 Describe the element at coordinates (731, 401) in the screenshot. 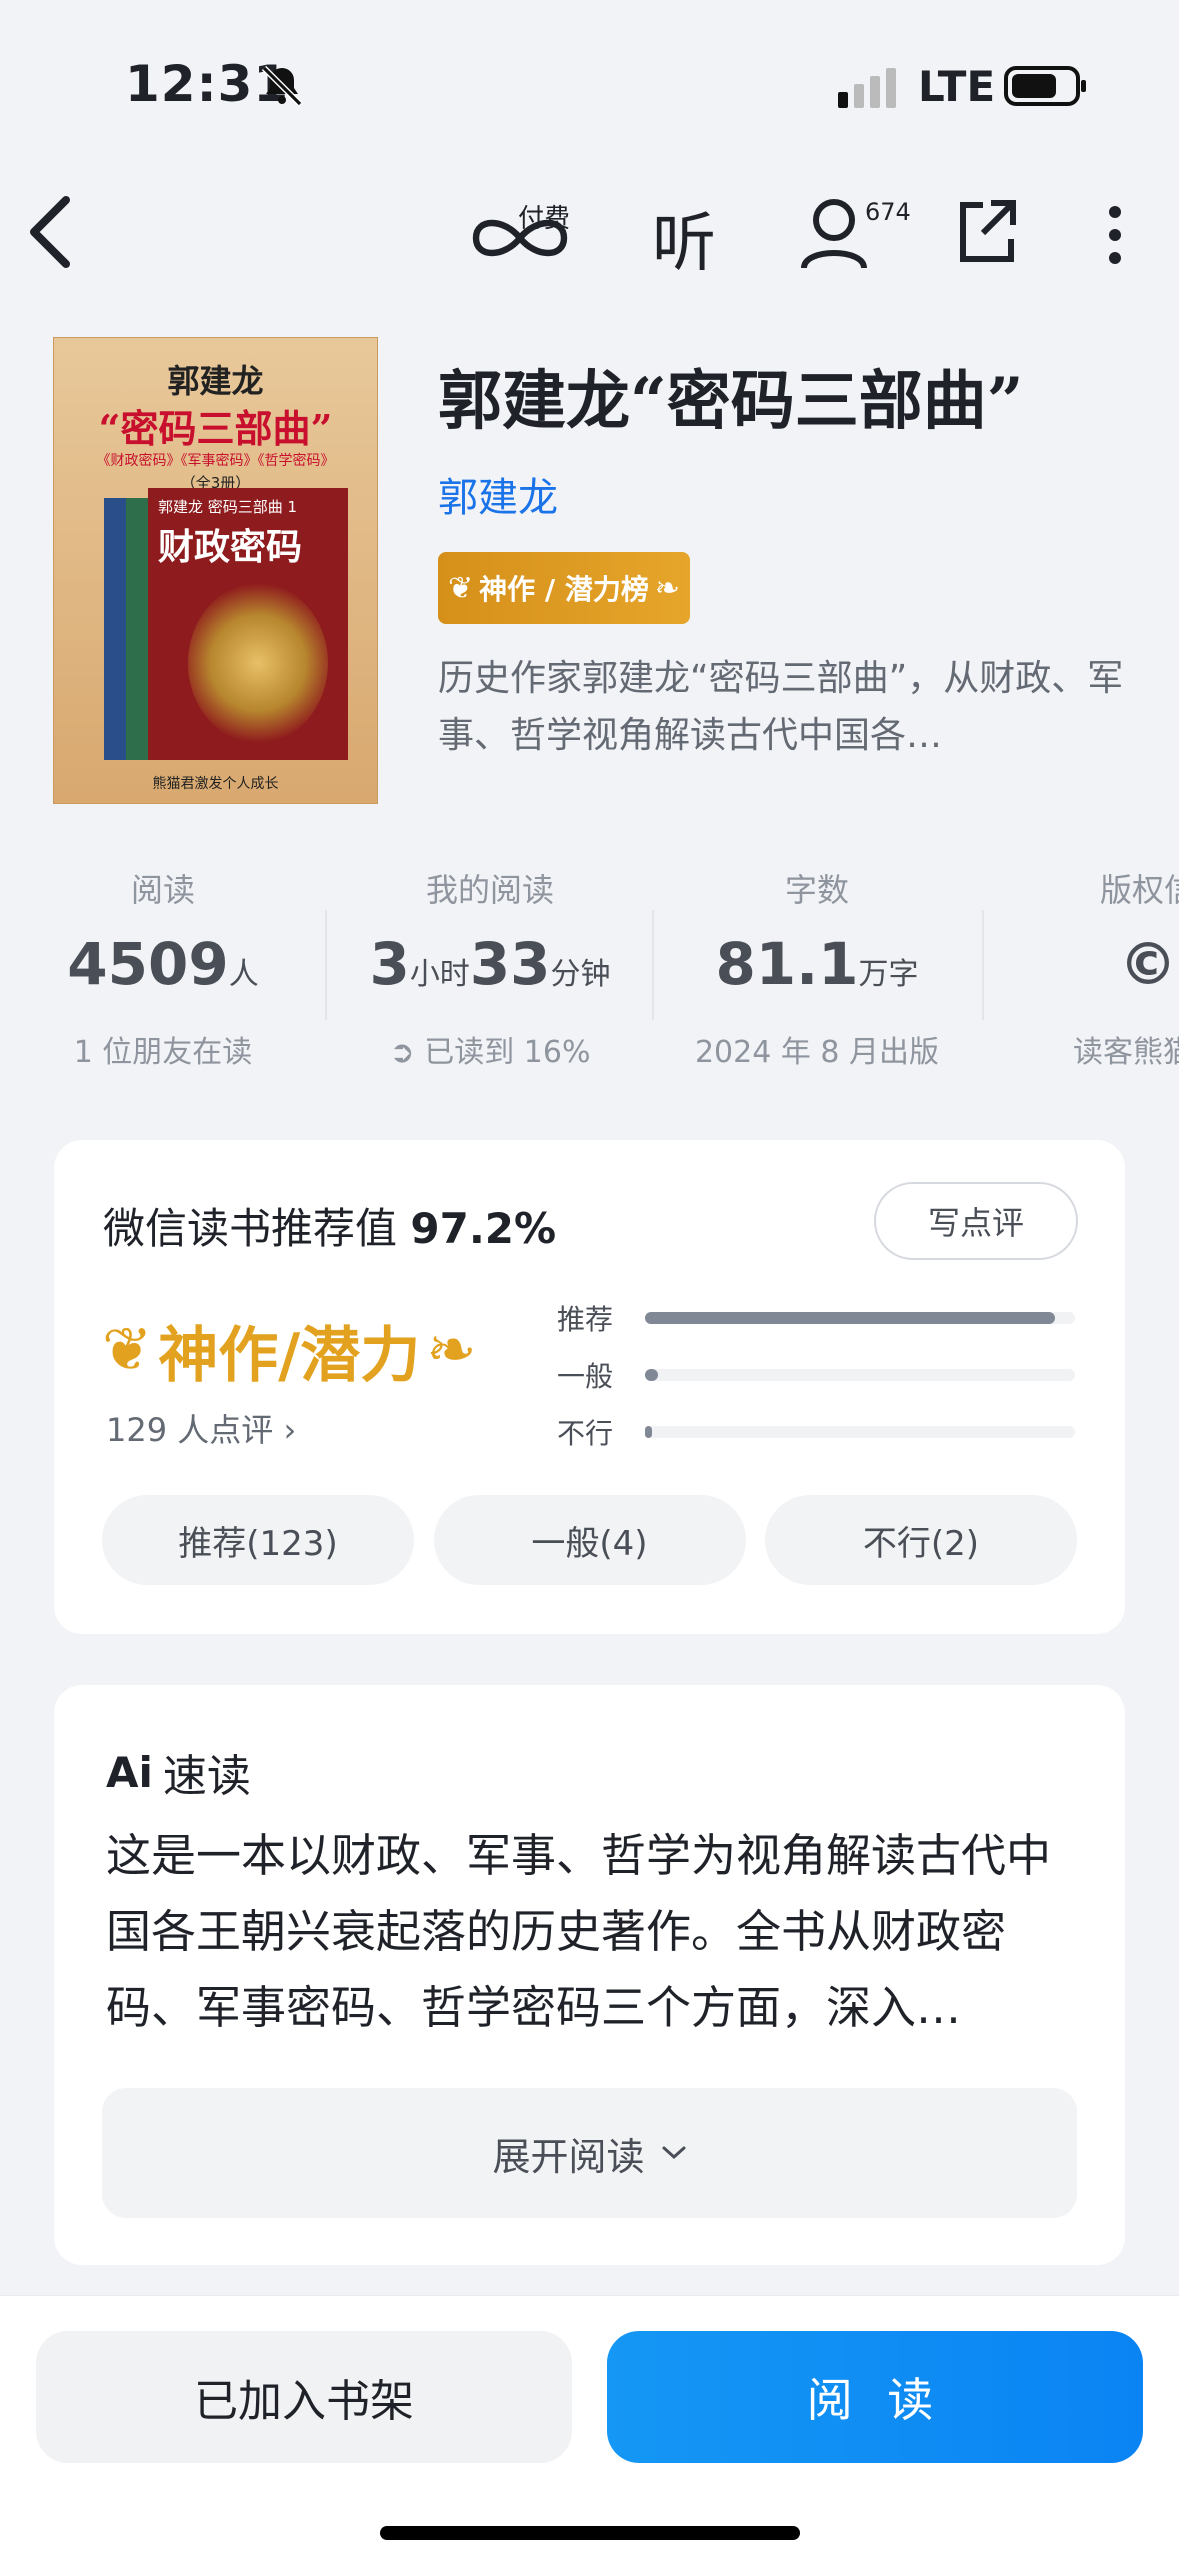

I see `book-title: 郭建龙“密码三部曲”` at that location.